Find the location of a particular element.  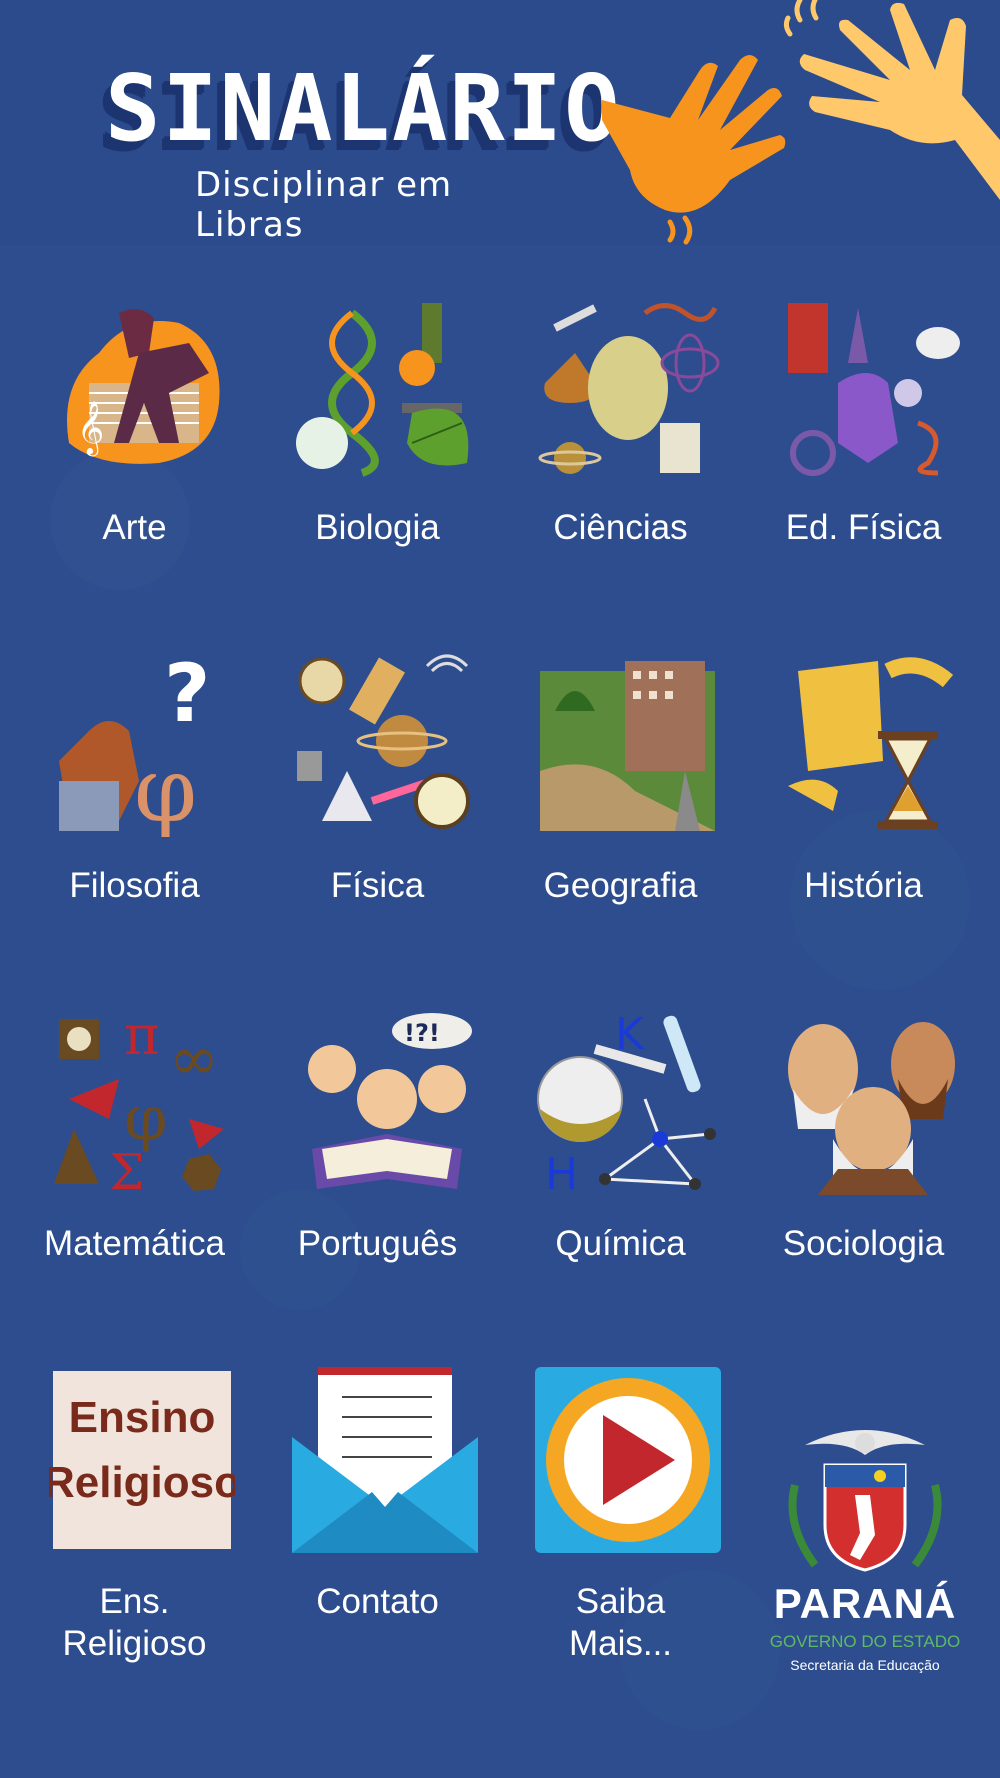

contact-tile: Contato is located at coordinates (377, 1489).